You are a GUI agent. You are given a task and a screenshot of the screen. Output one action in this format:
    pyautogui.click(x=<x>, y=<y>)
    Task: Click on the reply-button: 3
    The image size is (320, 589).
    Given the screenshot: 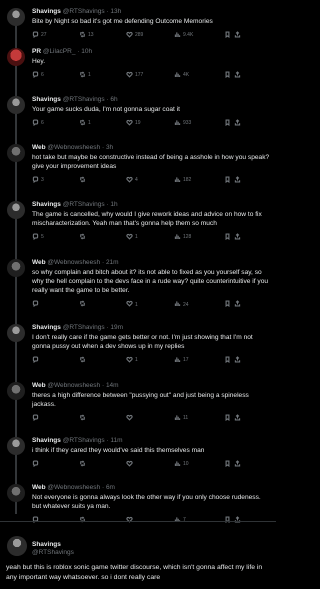 What is the action you would take?
    pyautogui.click(x=55, y=180)
    